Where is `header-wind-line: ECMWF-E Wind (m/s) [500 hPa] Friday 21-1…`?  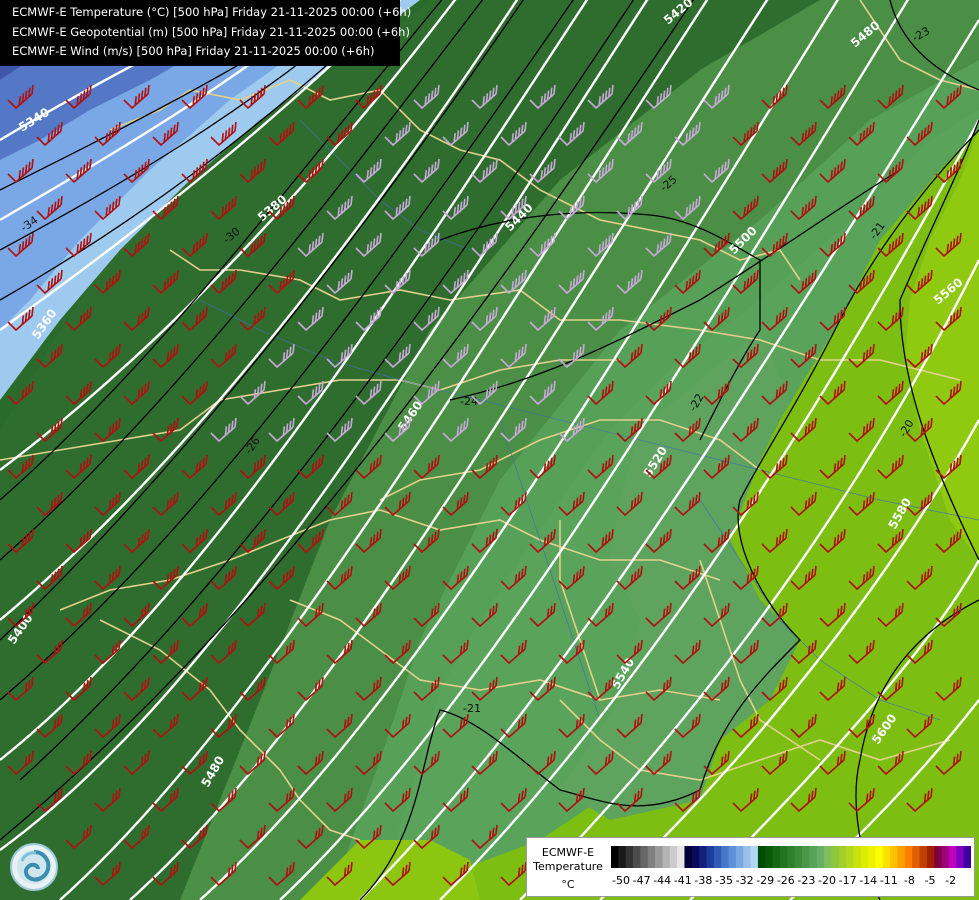
header-wind-line: ECMWF-E Wind (m/s) [500 hPa] Friday 21-1… is located at coordinates (193, 51).